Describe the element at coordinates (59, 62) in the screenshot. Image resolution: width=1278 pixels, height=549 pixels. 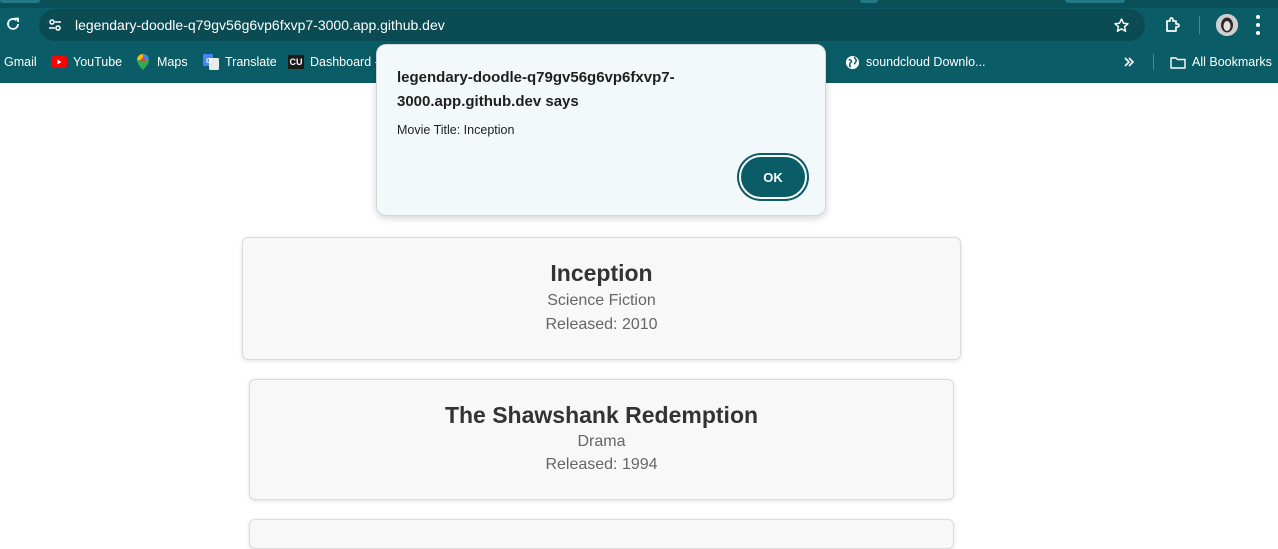
I see `youtube-icon` at that location.